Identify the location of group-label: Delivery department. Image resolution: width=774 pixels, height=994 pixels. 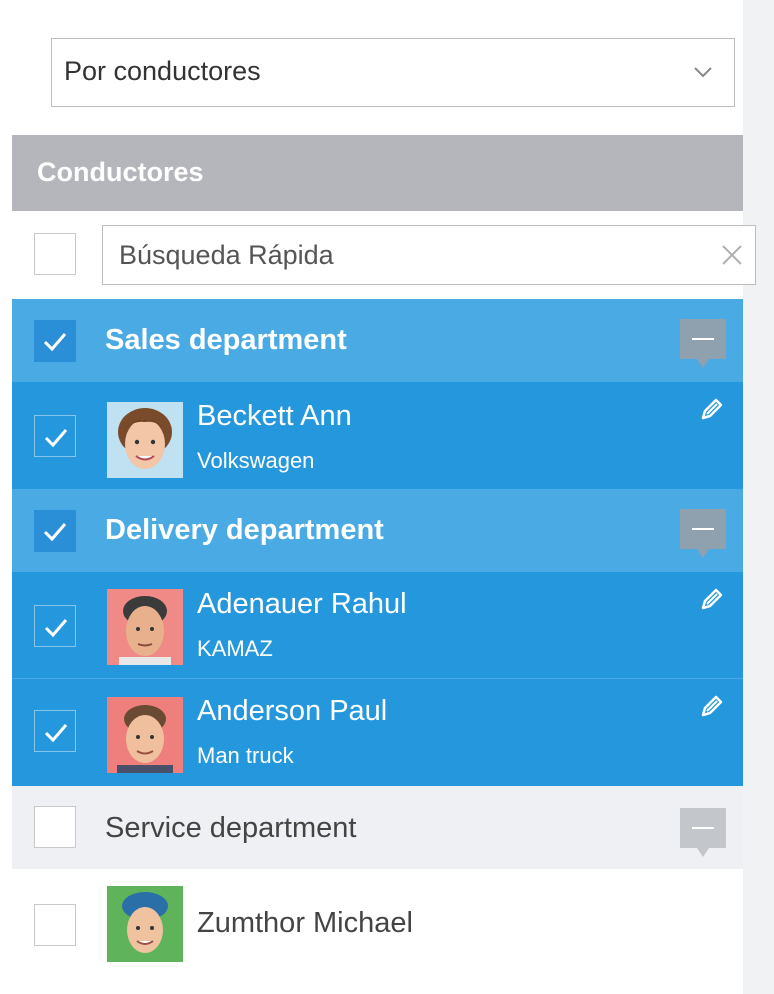
(244, 530).